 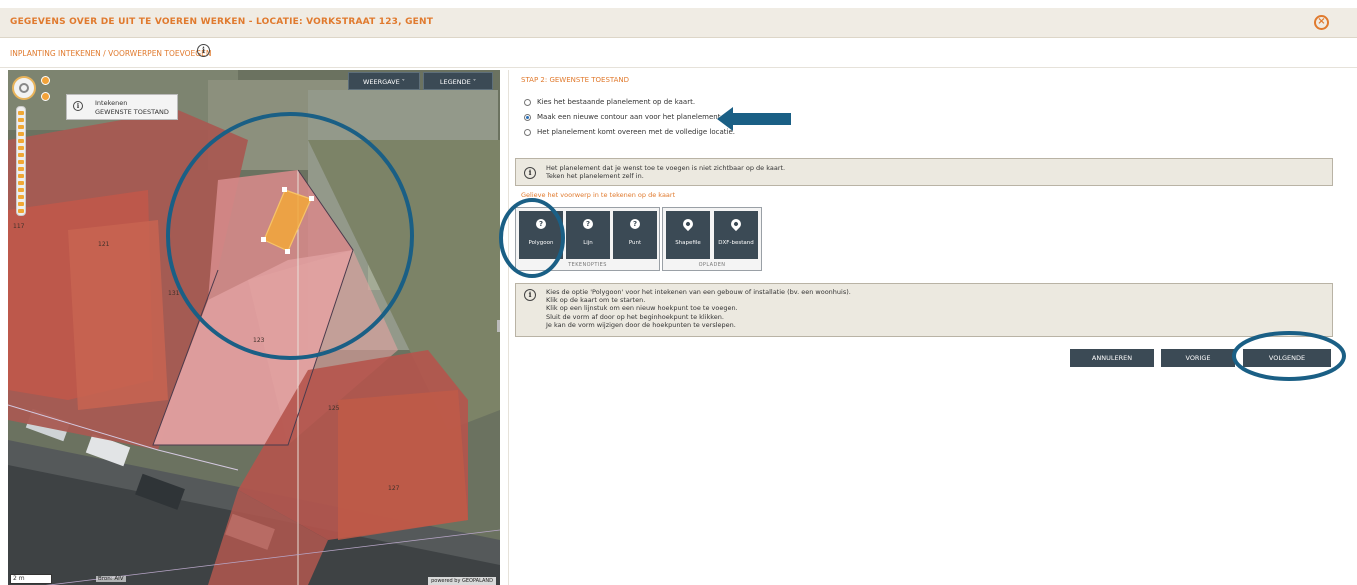 What do you see at coordinates (111, 579) in the screenshot?
I see `map-source: Bron: AIV` at bounding box center [111, 579].